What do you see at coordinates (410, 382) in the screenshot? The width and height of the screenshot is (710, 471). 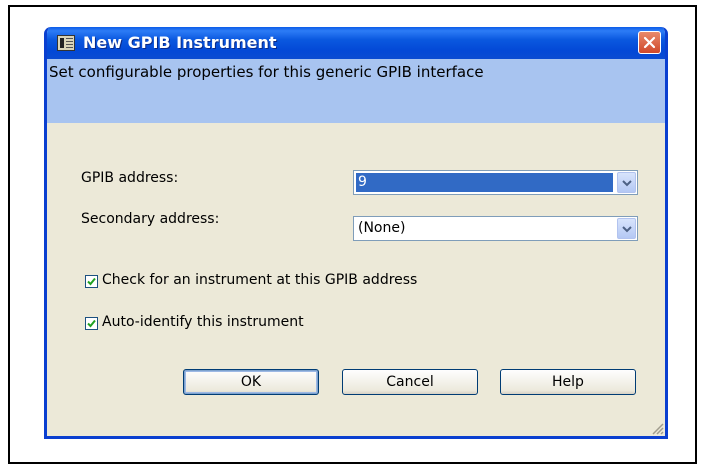 I see `cancel-button: Cancel` at bounding box center [410, 382].